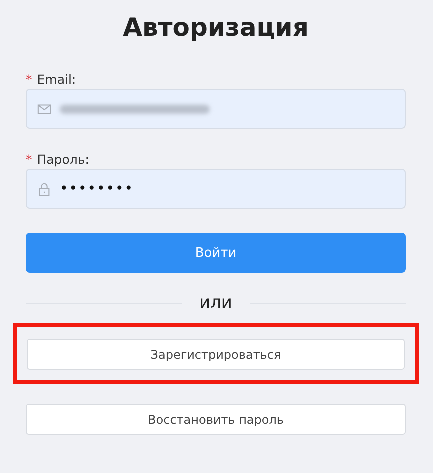 The width and height of the screenshot is (433, 473). Describe the element at coordinates (44, 189) in the screenshot. I see `lock-icon` at that location.